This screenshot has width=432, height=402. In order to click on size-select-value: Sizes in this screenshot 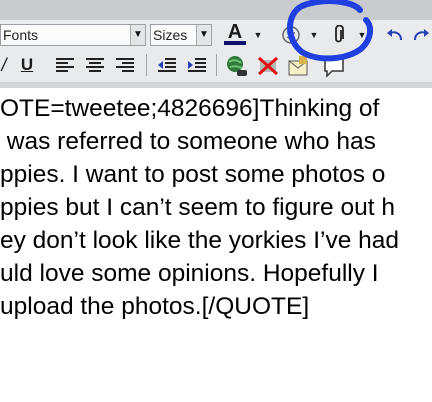, I will do `click(170, 35)`.